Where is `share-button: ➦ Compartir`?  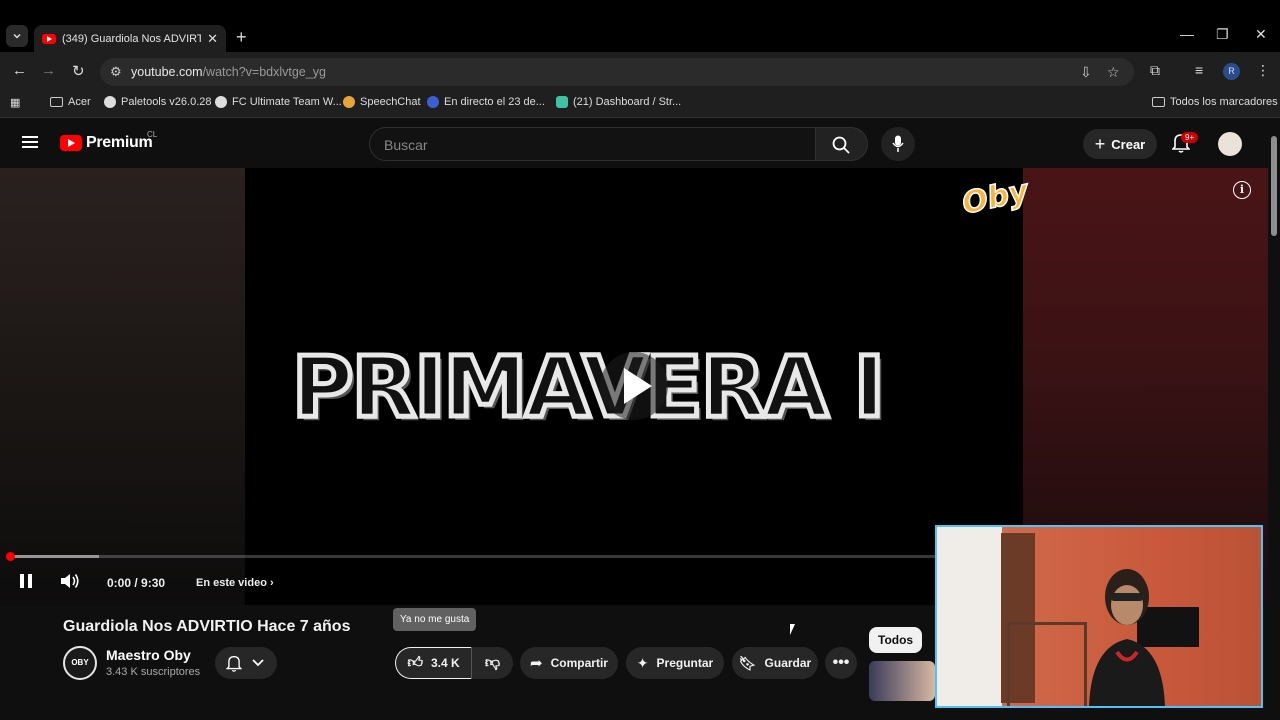 share-button: ➦ Compartir is located at coordinates (569, 663).